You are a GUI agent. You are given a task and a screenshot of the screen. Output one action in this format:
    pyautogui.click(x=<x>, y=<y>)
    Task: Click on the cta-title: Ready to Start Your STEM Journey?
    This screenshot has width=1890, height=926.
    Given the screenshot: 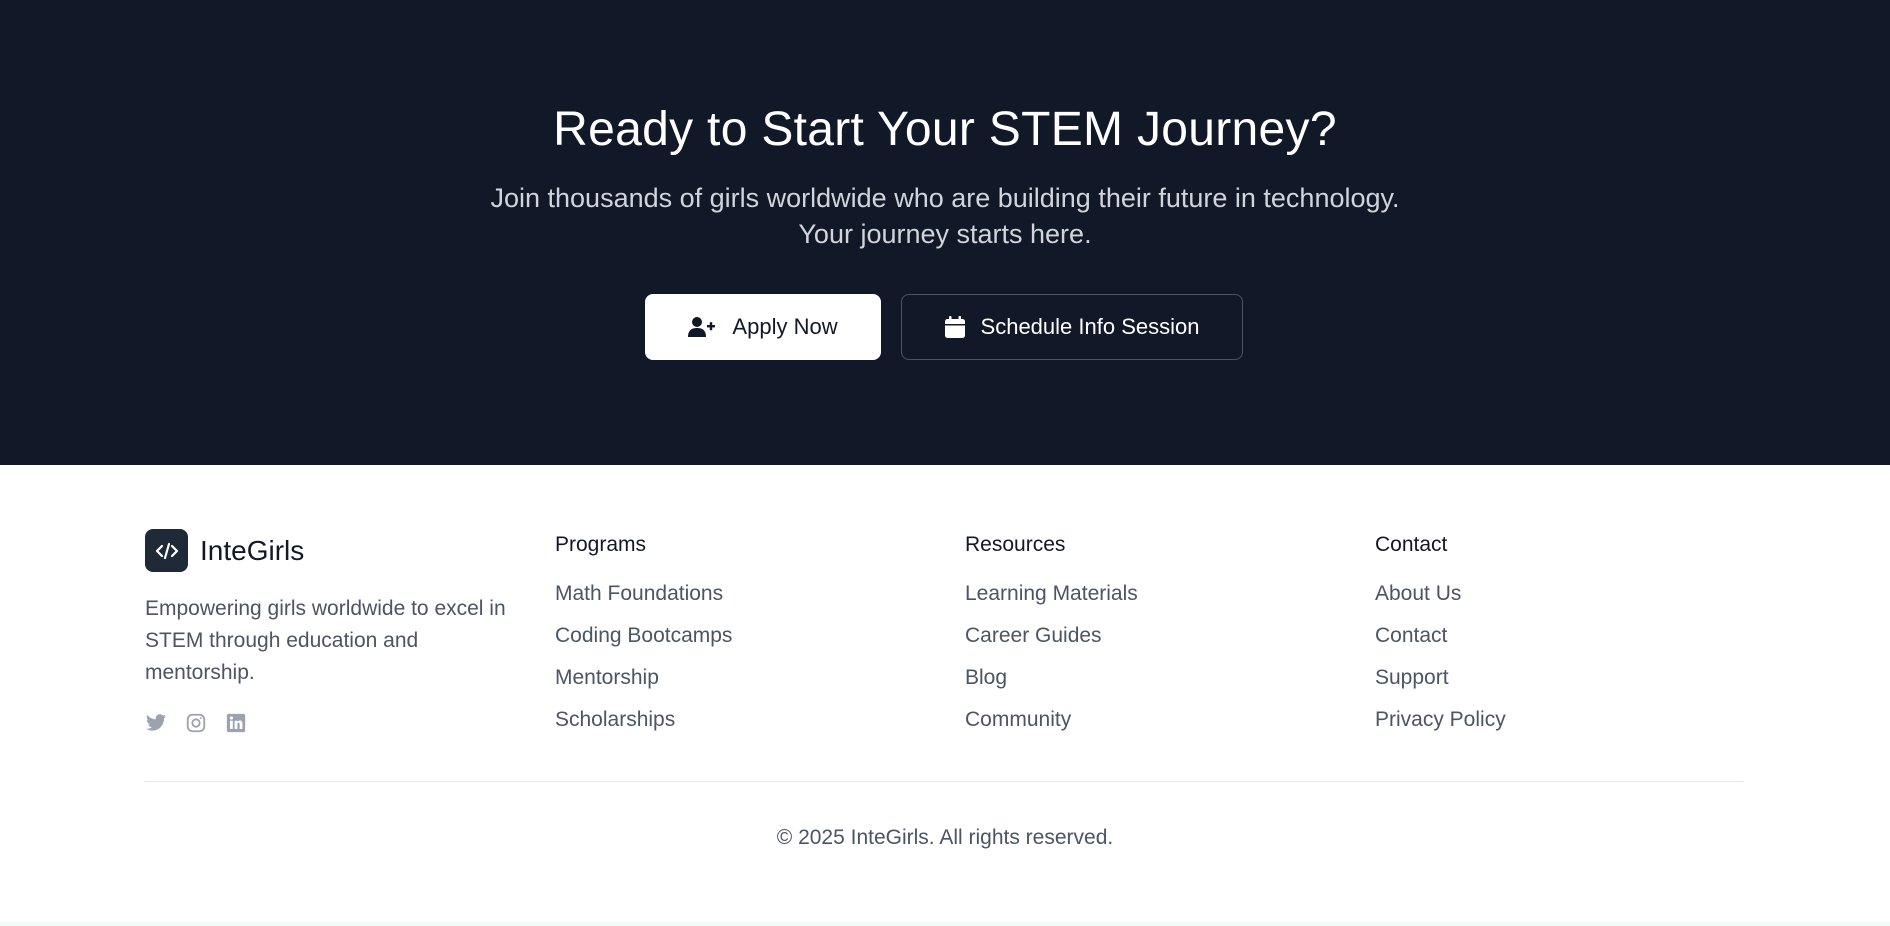 What is the action you would take?
    pyautogui.click(x=945, y=129)
    